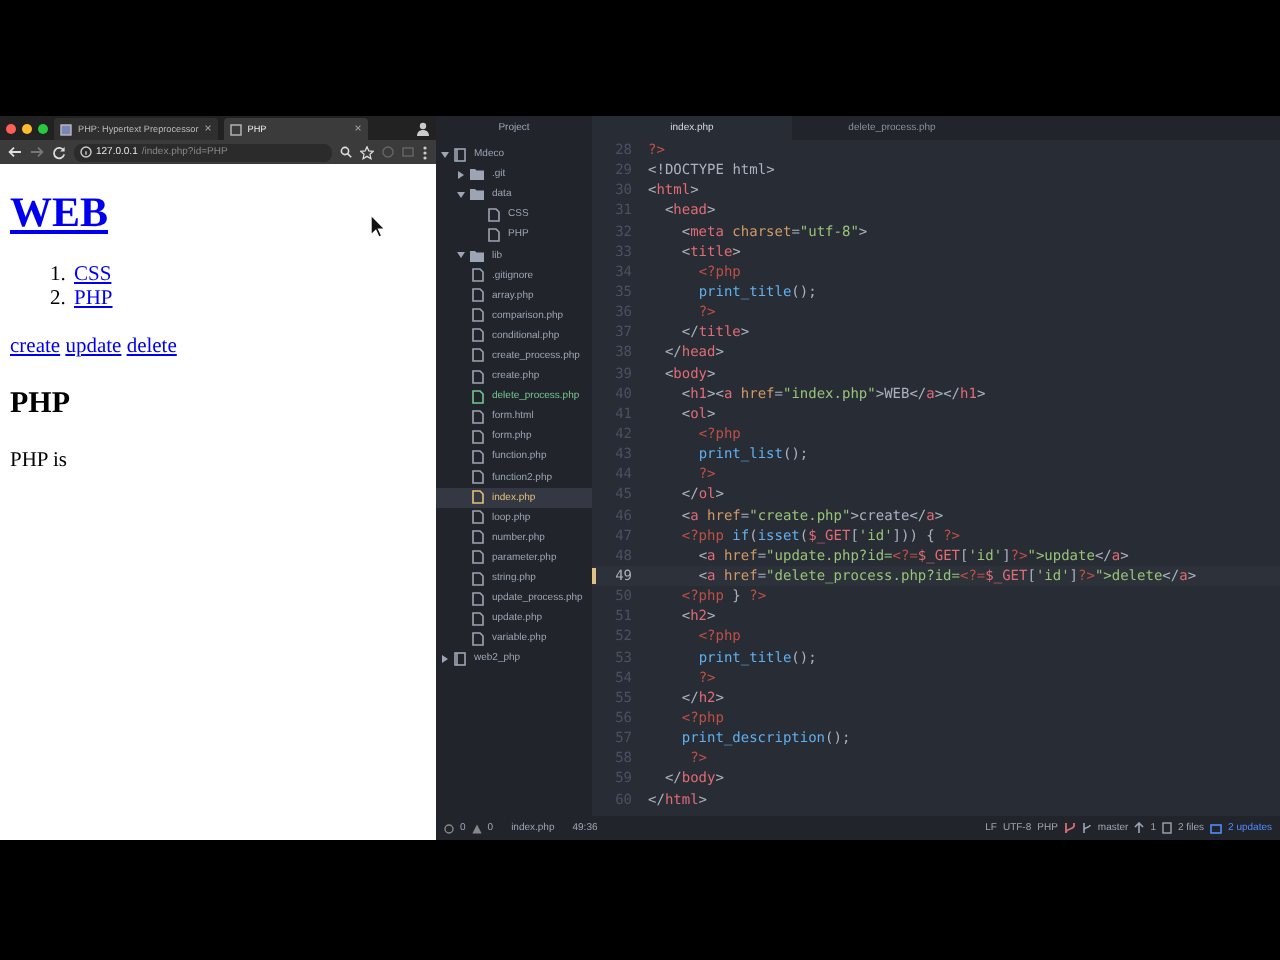 The width and height of the screenshot is (1280, 960). What do you see at coordinates (15, 152) in the screenshot?
I see `back-icon` at bounding box center [15, 152].